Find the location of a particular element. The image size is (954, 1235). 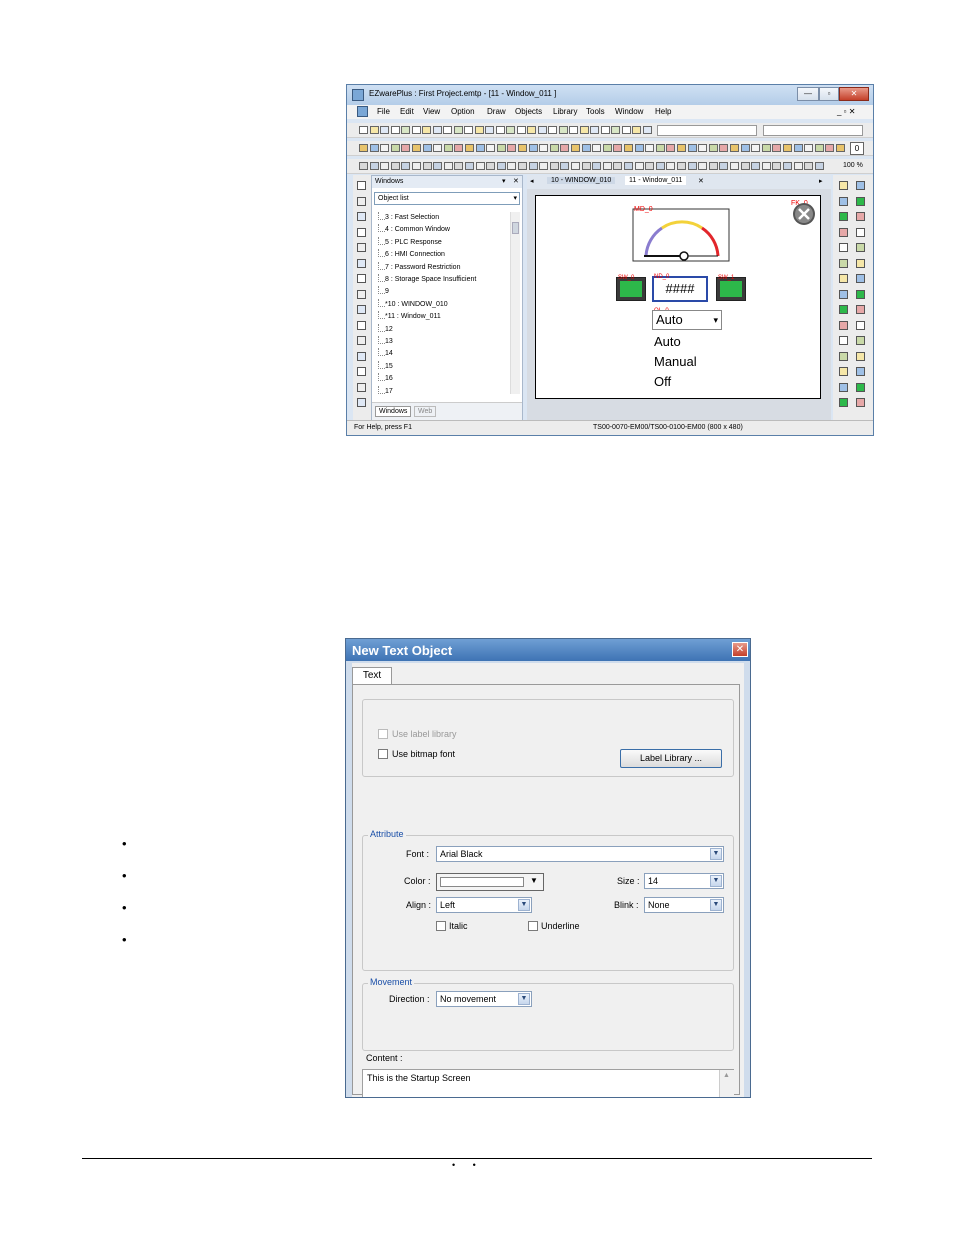

blink-select: None ▼ is located at coordinates (684, 905).